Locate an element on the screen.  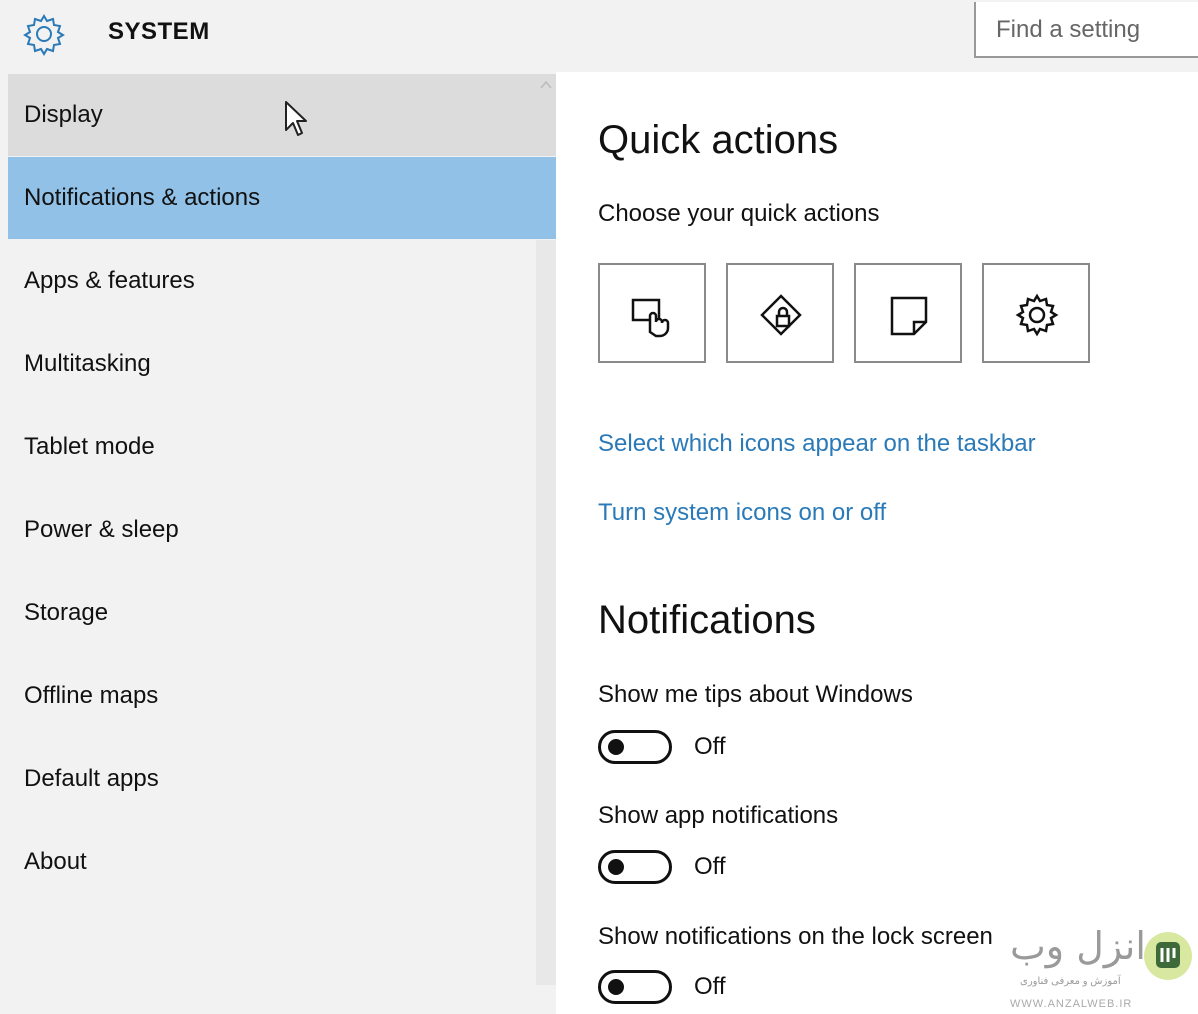
sidebar-item-default-apps: Default apps is located at coordinates (282, 779).